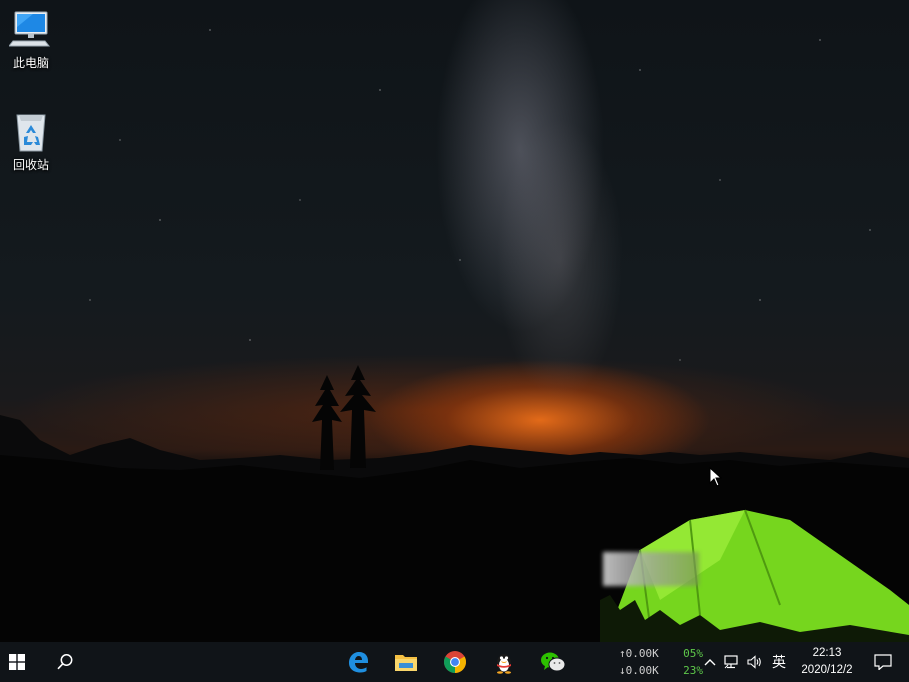 Image resolution: width=909 pixels, height=682 pixels. I want to click on edge-icon, so click(358, 662).